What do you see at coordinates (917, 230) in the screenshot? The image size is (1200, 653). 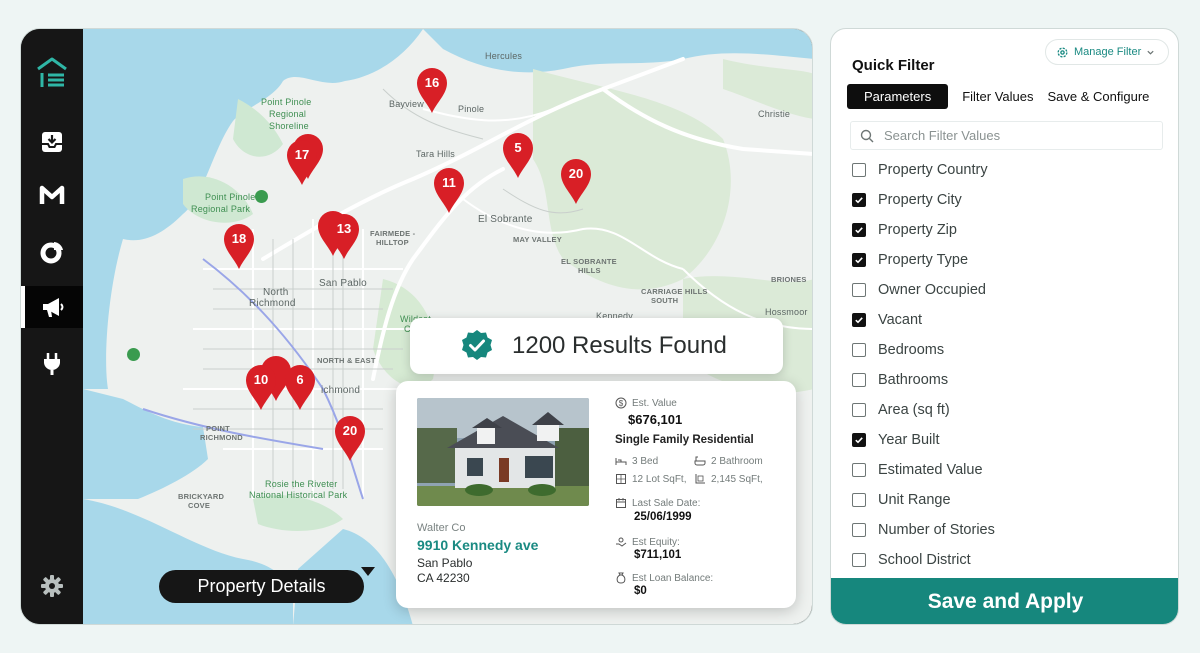 I see `filter-option-label: Property Zip` at bounding box center [917, 230].